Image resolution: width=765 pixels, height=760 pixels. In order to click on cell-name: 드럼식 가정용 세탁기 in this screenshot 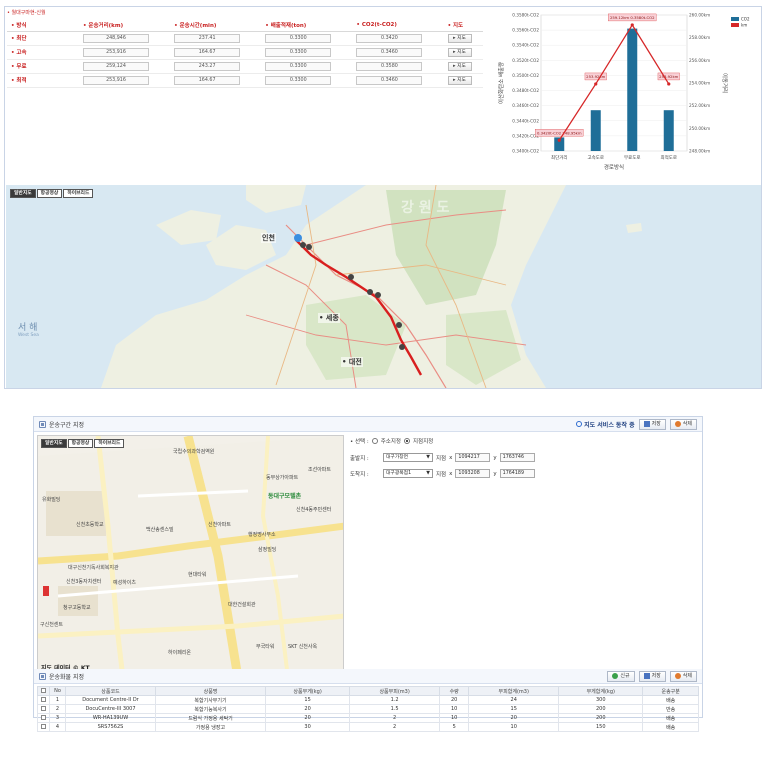, I will do `click(210, 718)`.